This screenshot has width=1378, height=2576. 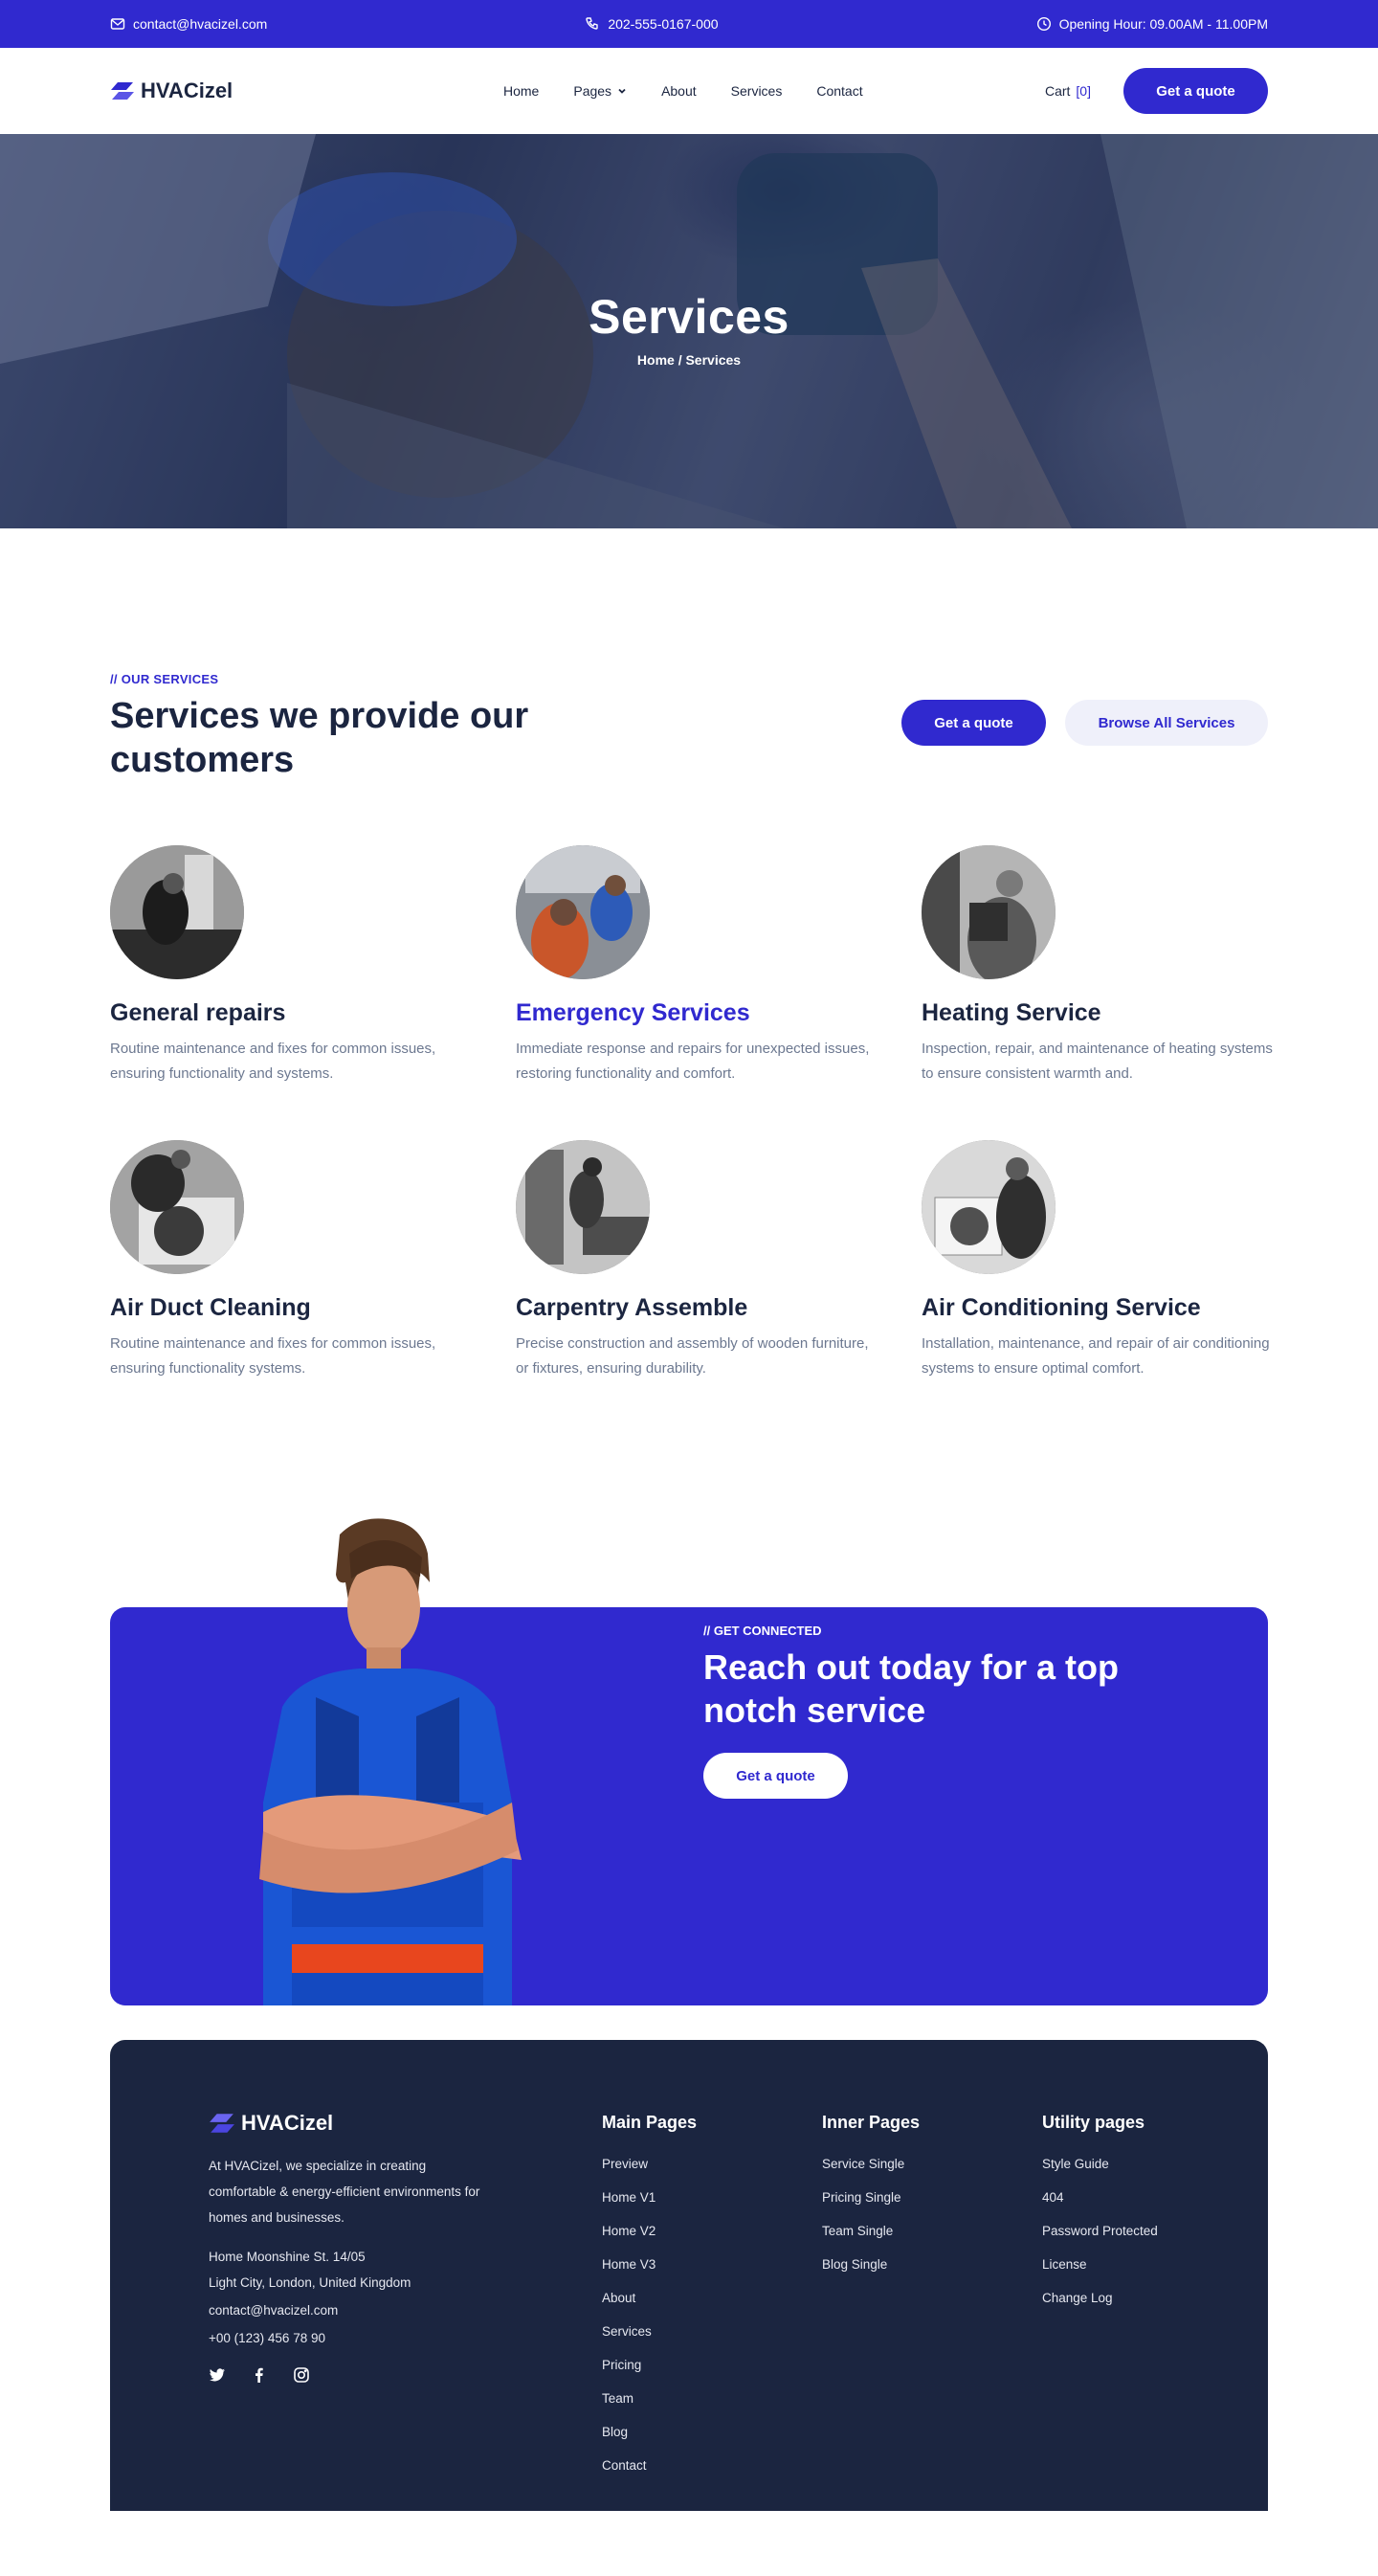 I want to click on topbar-phone-text: 202-555-0167-000, so click(x=664, y=24).